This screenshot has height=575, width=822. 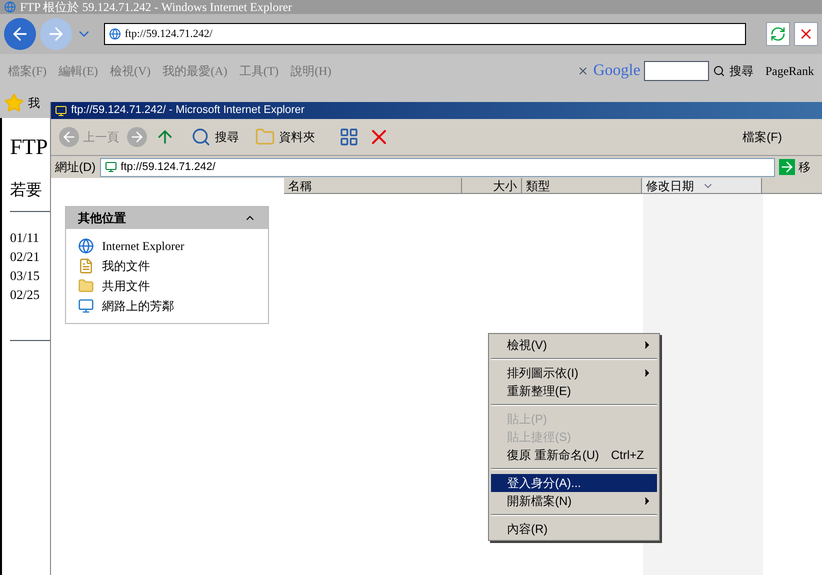 I want to click on refresh-button, so click(x=778, y=34).